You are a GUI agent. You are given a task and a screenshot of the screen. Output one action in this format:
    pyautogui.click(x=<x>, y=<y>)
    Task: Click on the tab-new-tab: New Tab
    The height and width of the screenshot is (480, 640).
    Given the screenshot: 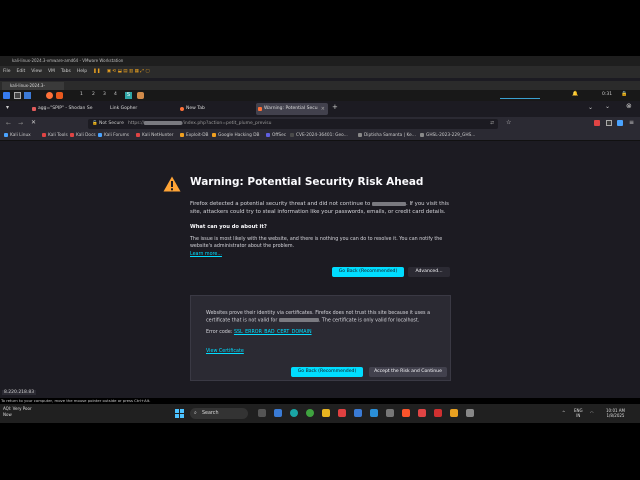 What is the action you would take?
    pyautogui.click(x=215, y=109)
    